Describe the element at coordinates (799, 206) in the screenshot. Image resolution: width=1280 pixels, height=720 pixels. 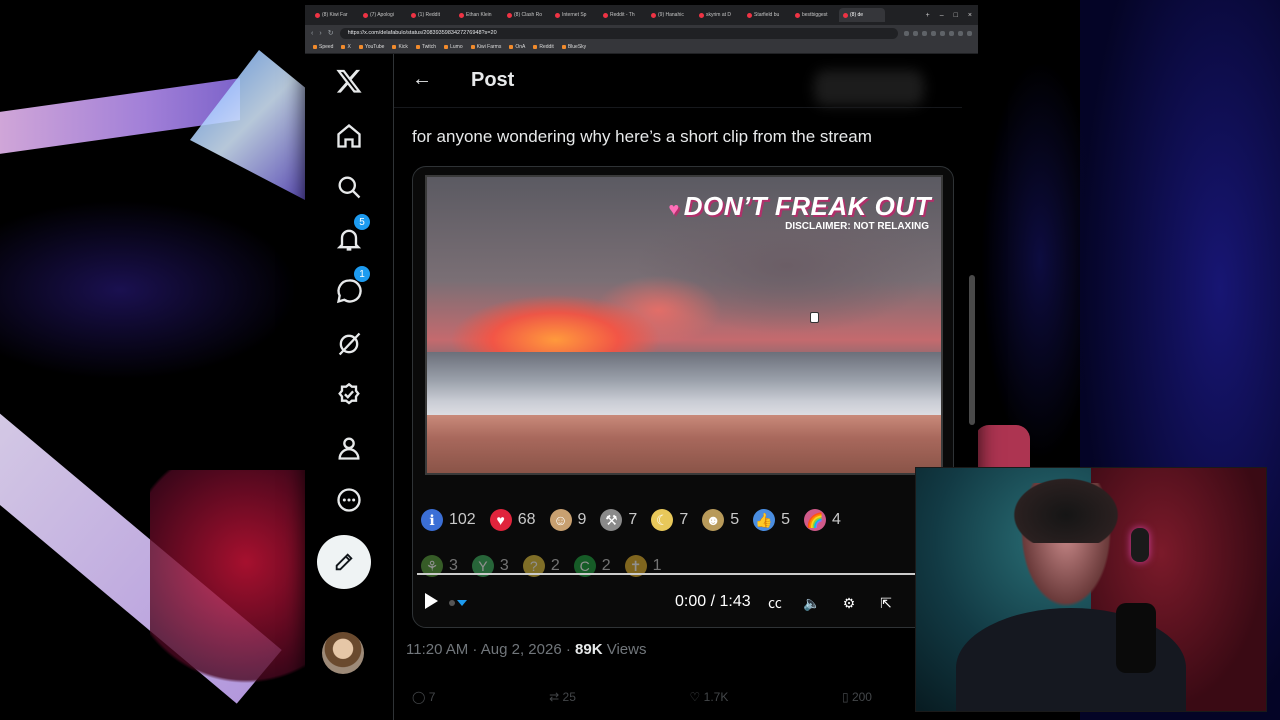
I see `video-overlay-title: ♥ DON’T FREAK OUT` at that location.